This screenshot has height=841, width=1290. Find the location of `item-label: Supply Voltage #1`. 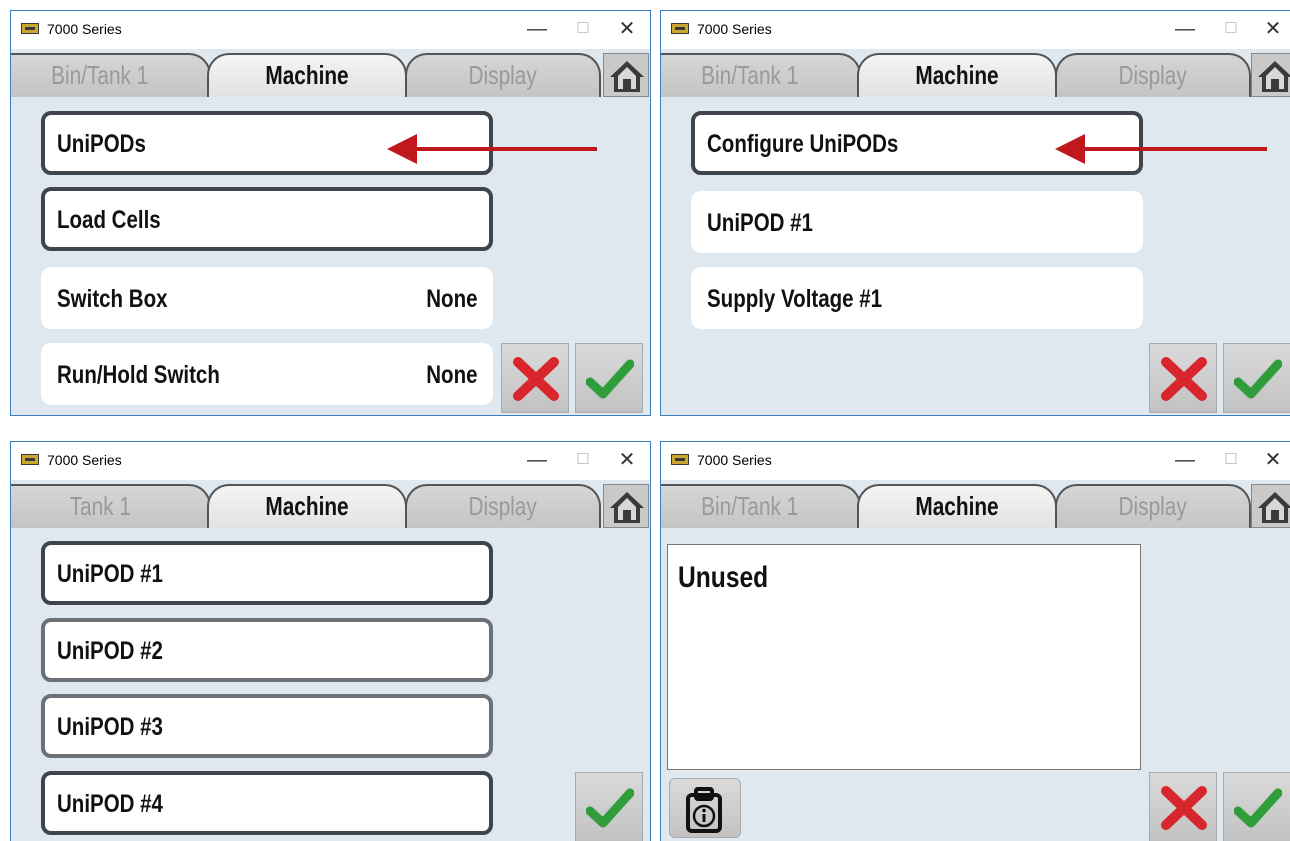

item-label: Supply Voltage #1 is located at coordinates (795, 299).